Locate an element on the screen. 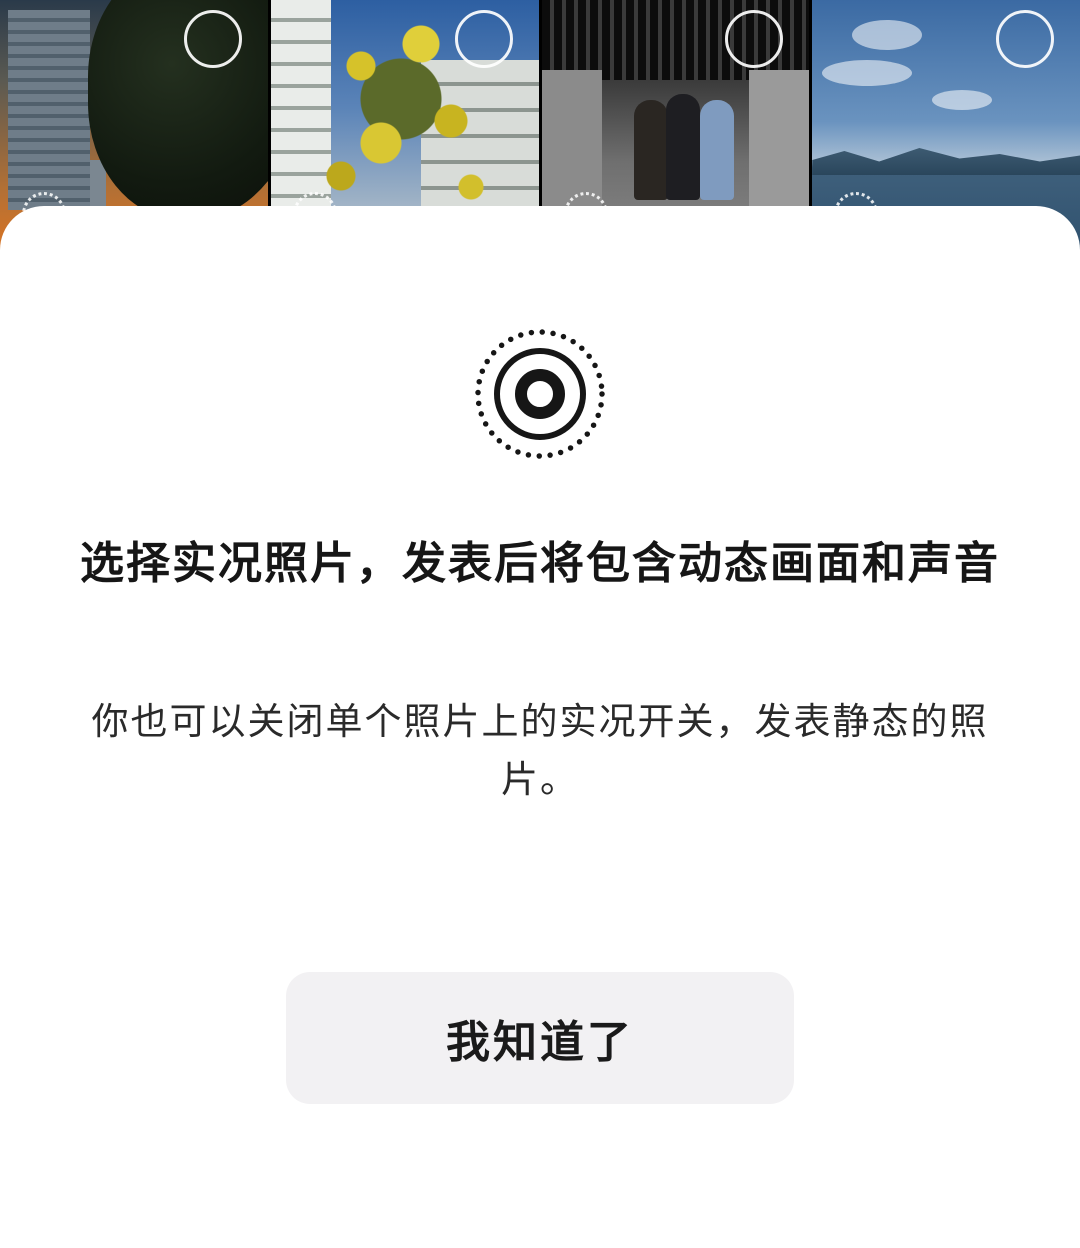 The width and height of the screenshot is (1080, 1248). live-photo-icon is located at coordinates (540, 394).